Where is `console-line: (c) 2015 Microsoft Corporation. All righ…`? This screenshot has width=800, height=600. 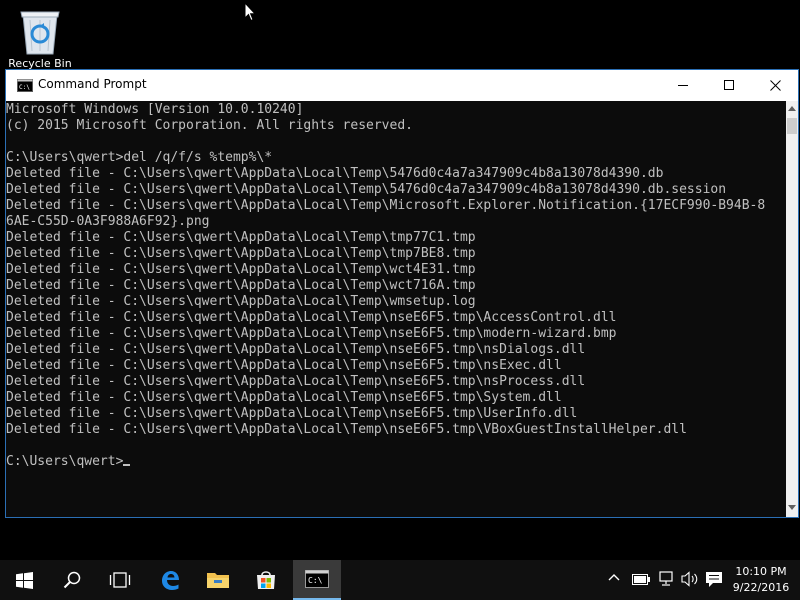 console-line: (c) 2015 Microsoft Corporation. All righ… is located at coordinates (209, 125).